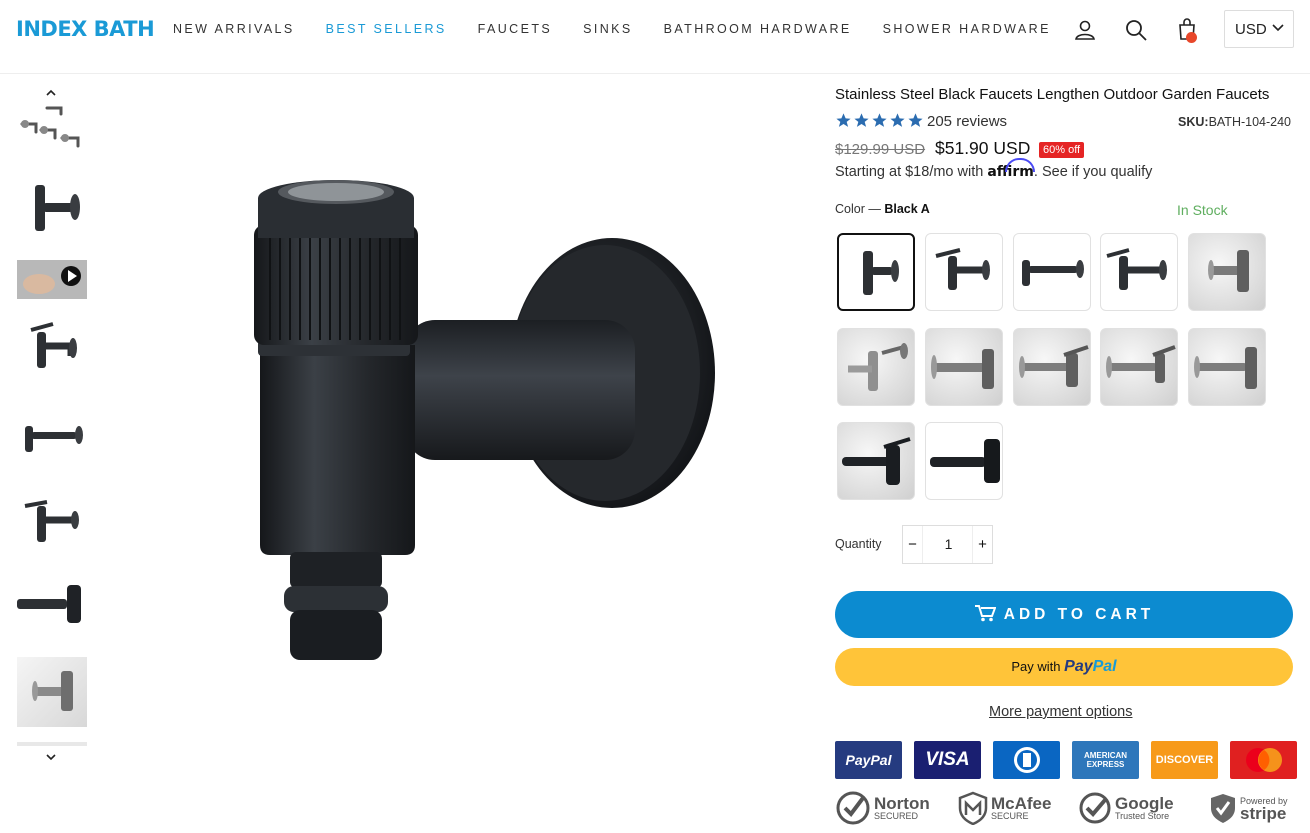 The width and height of the screenshot is (1310, 833). What do you see at coordinates (1278, 28) in the screenshot?
I see `chevron-down-icon` at bounding box center [1278, 28].